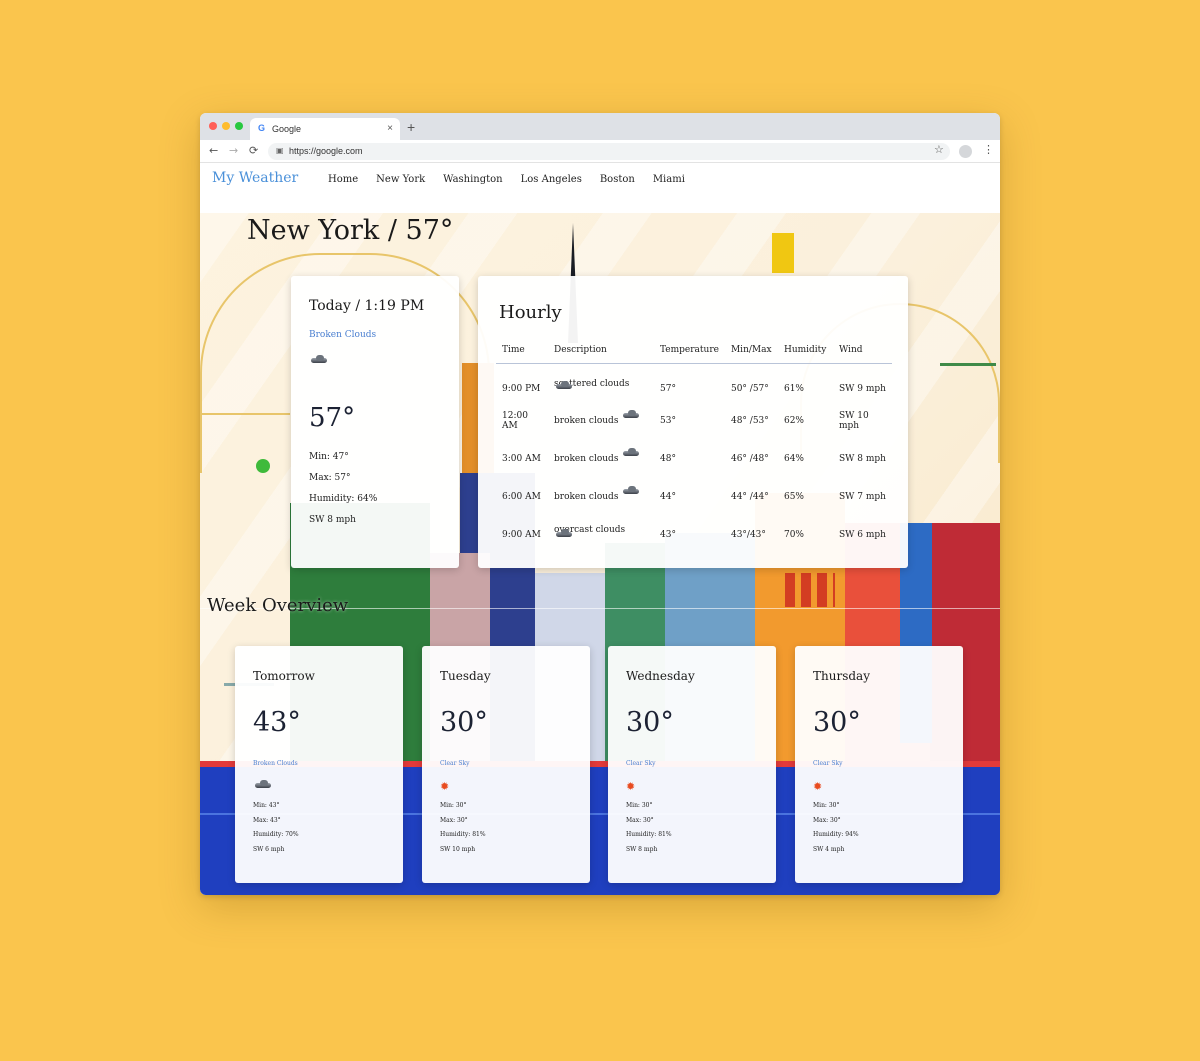 The height and width of the screenshot is (1061, 1200). Describe the element at coordinates (280, 150) in the screenshot. I see `lock-icon: ▣` at that location.